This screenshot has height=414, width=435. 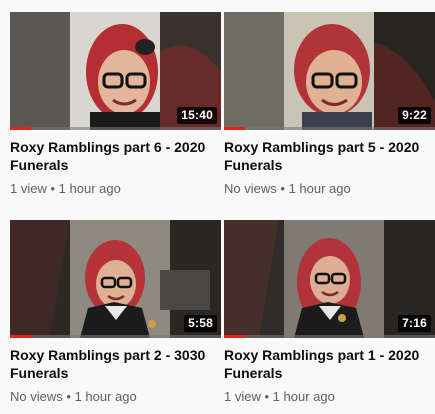 I want to click on video-duration: 9:22, so click(x=414, y=115).